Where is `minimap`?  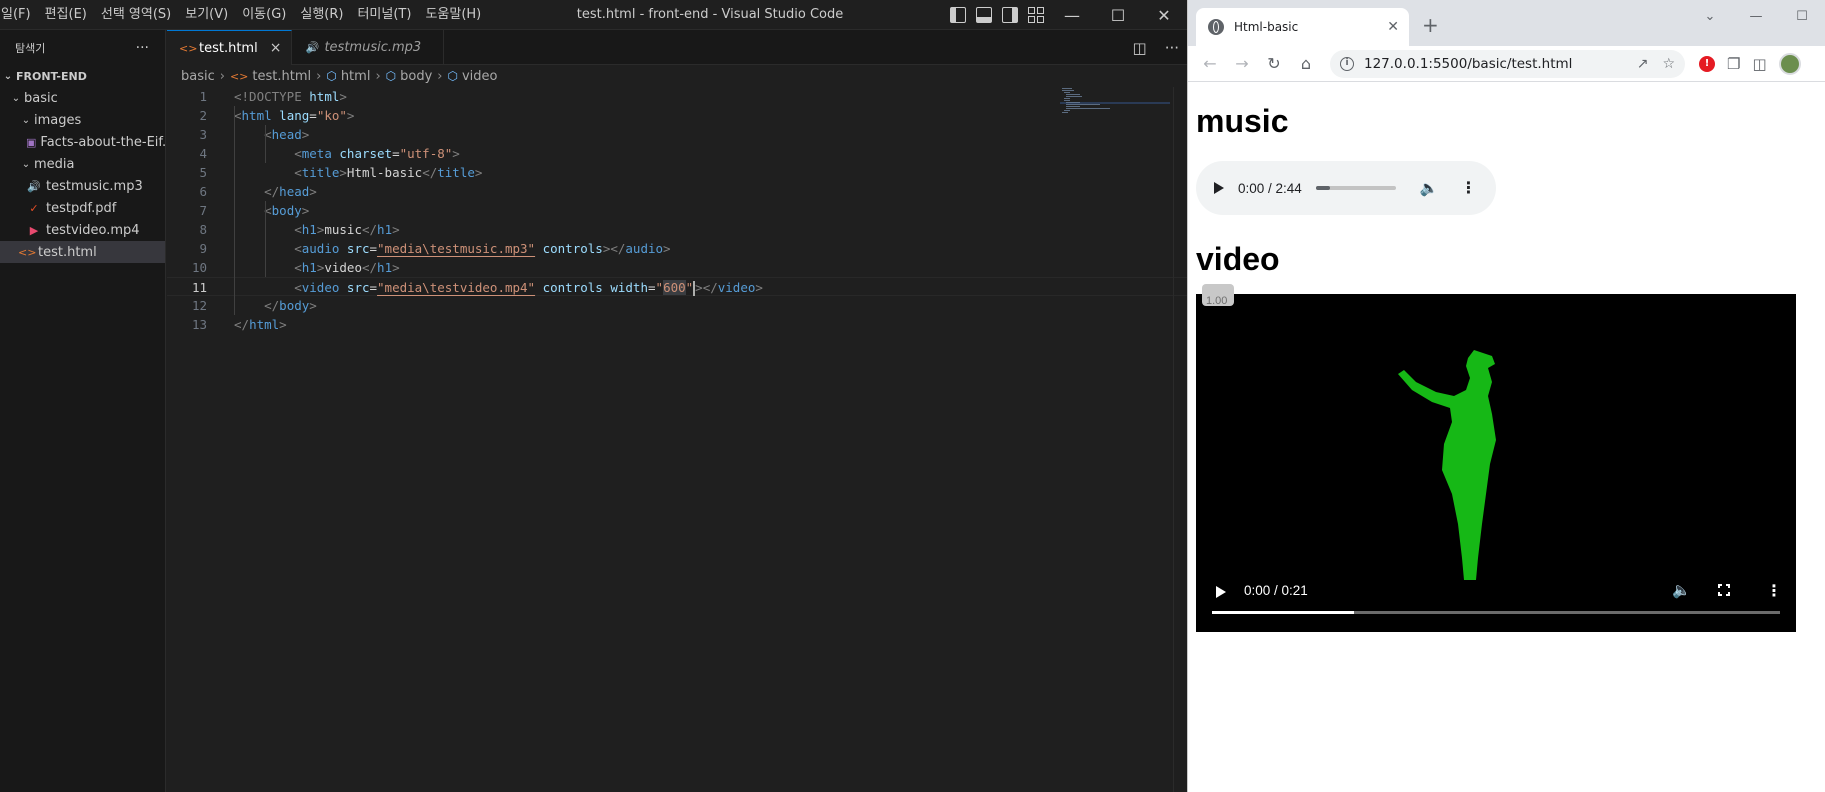 minimap is located at coordinates (1115, 117).